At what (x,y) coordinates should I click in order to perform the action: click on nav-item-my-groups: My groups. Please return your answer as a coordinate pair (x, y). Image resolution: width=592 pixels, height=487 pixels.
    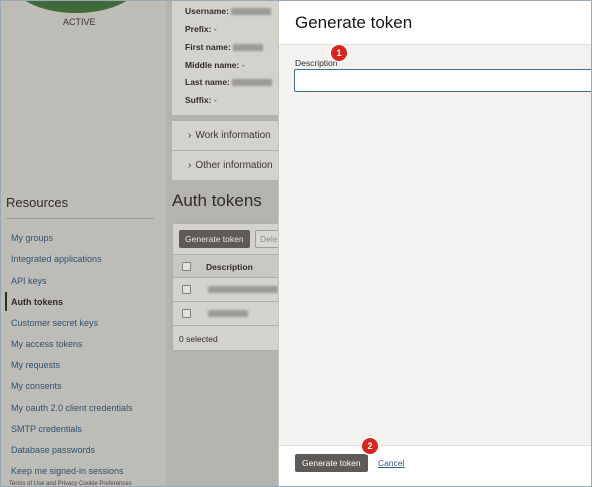
    Looking at the image, I should click on (32, 238).